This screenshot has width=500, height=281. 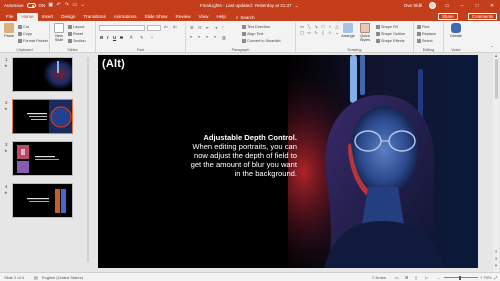 I want to click on justify-icon: ≡, so click(x=215, y=37).